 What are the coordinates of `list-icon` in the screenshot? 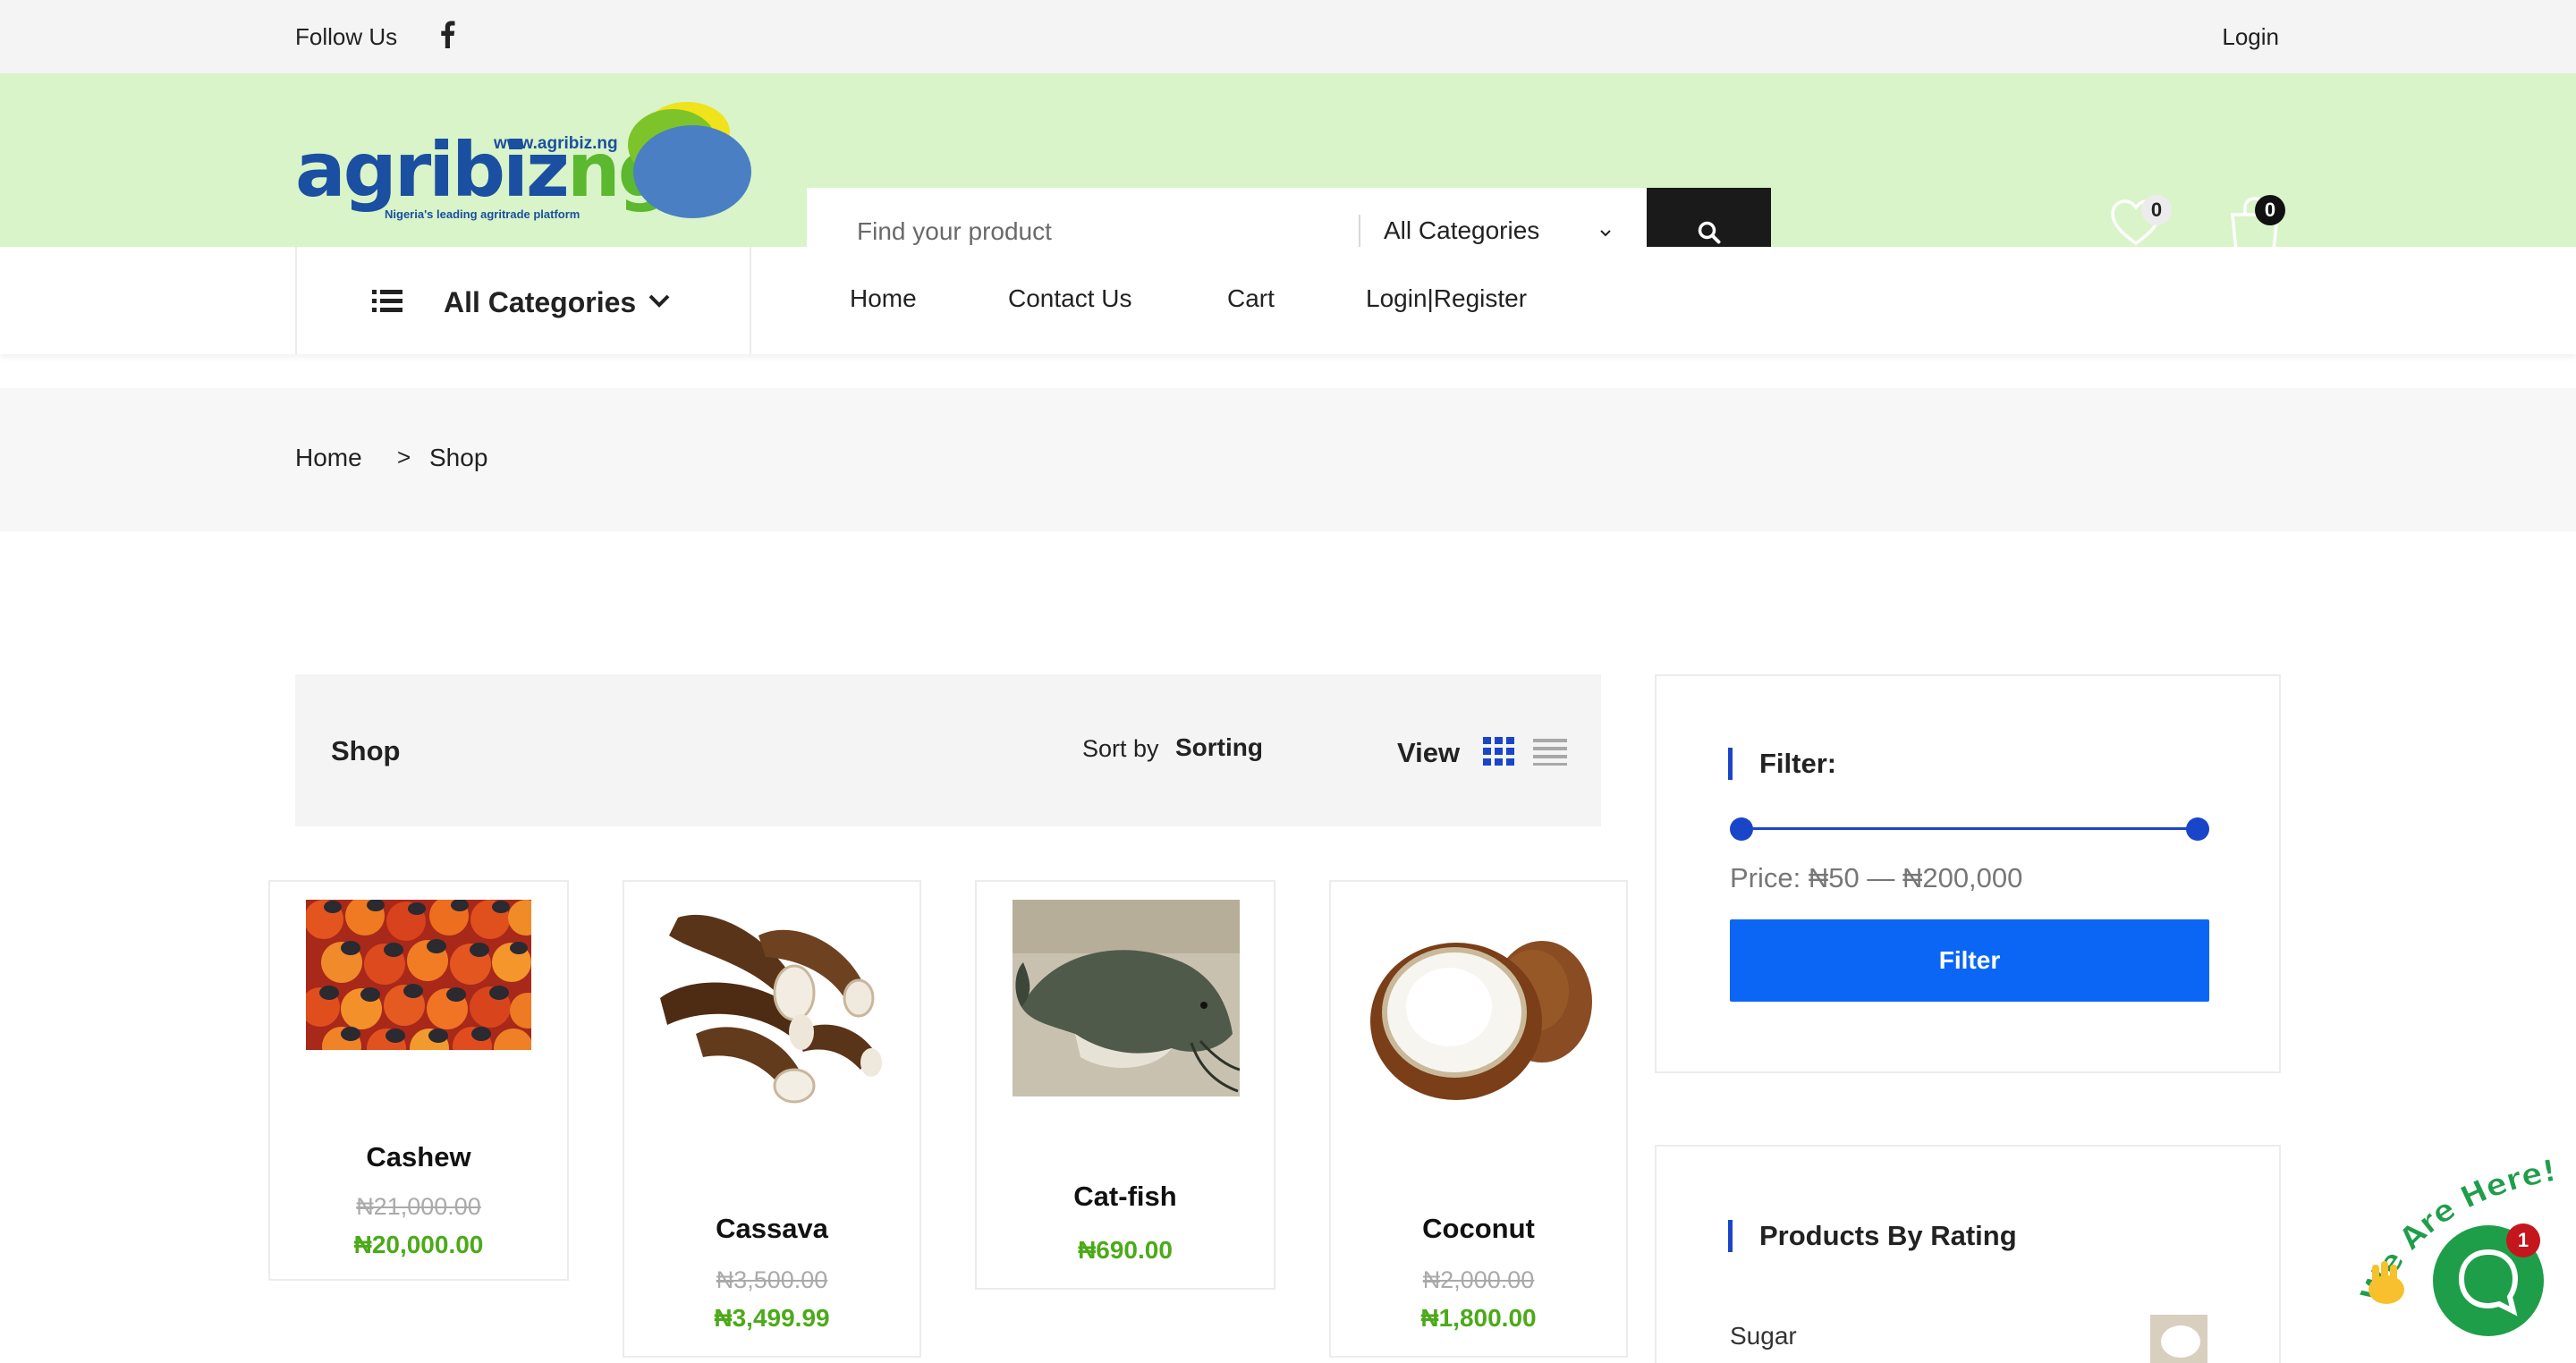 It's located at (387, 301).